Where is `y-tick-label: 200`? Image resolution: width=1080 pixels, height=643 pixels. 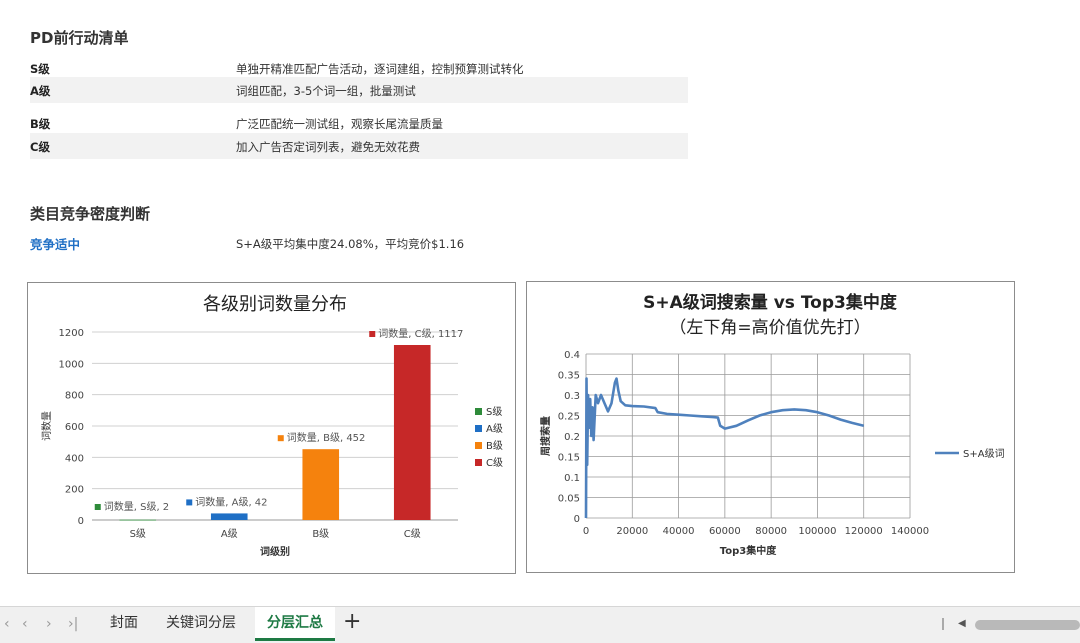
y-tick-label: 200 is located at coordinates (74, 490).